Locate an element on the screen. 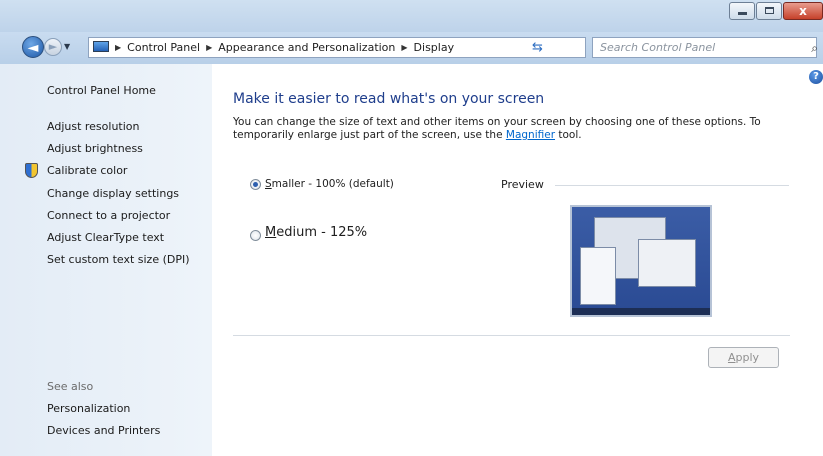 The image size is (823, 456). maximize-button is located at coordinates (769, 11).